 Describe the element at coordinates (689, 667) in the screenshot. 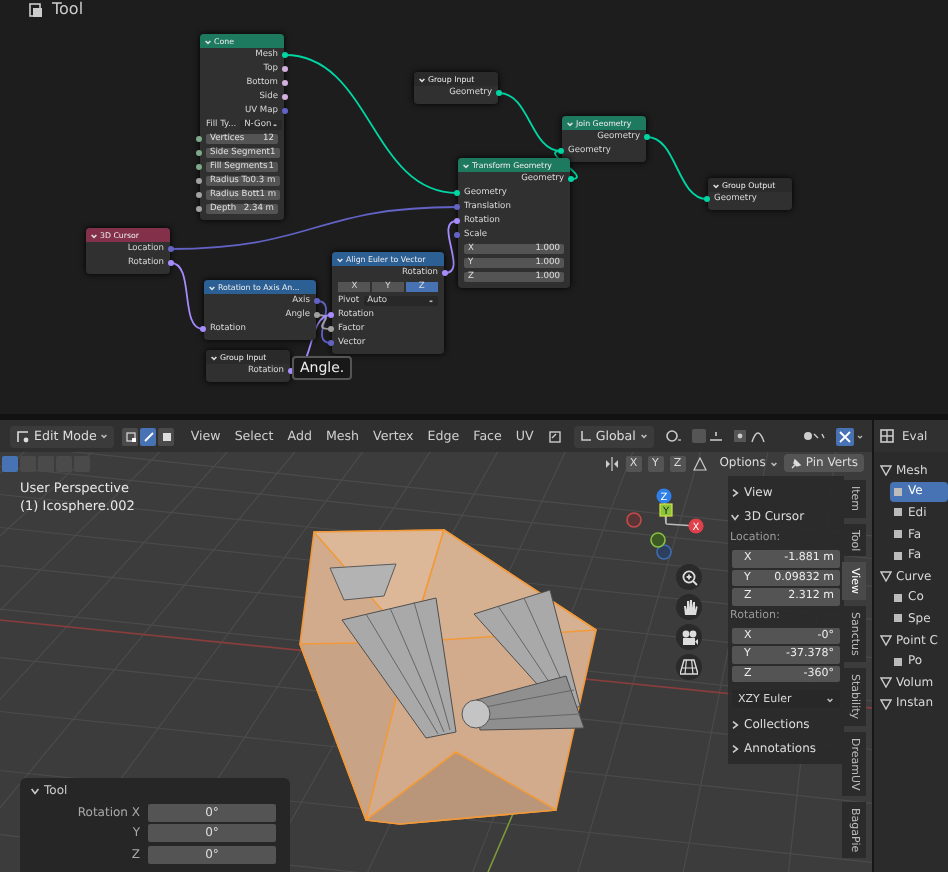

I see `grid-icon` at that location.